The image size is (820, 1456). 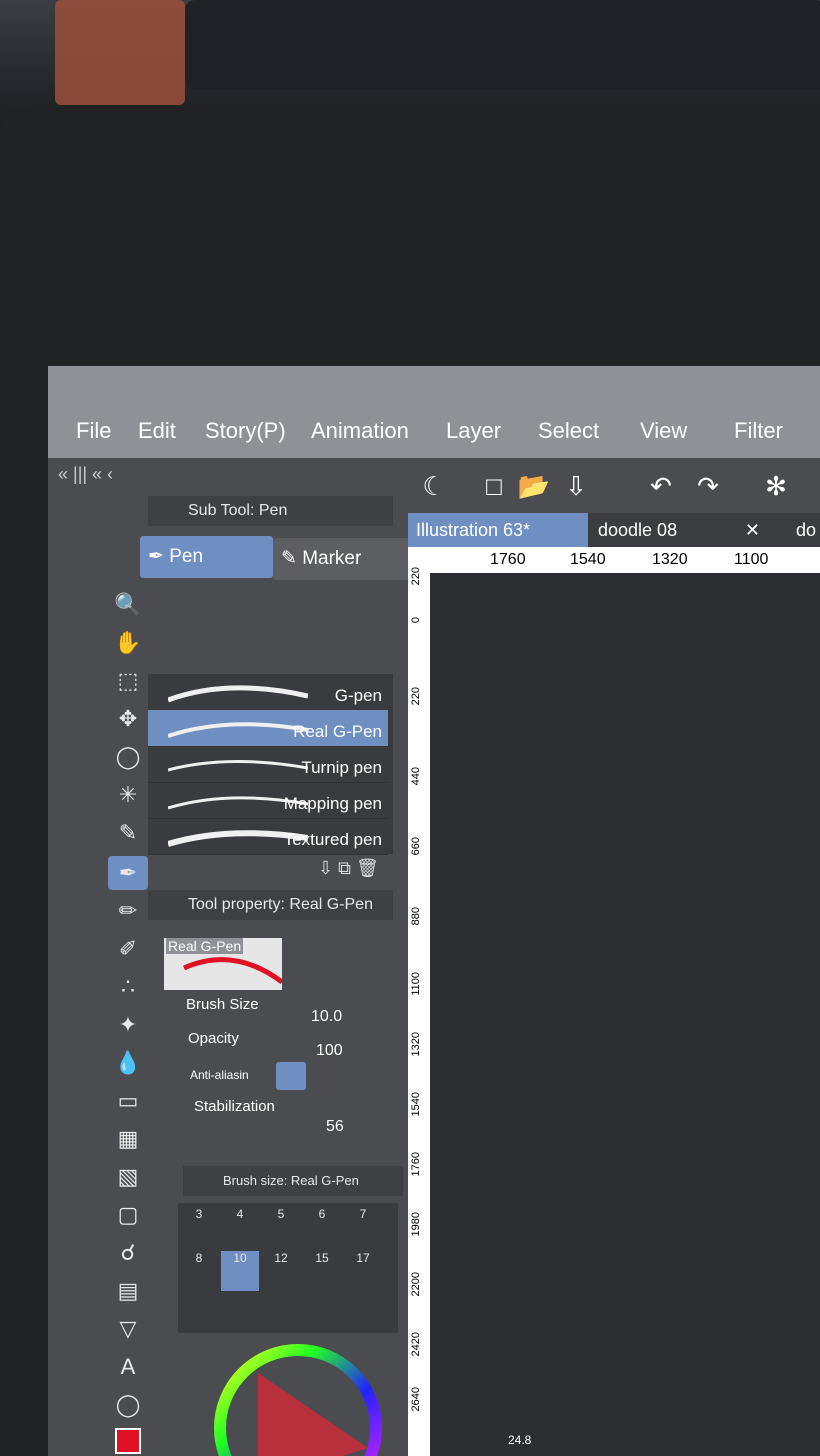 I want to click on ruler-label: 1980, so click(x=416, y=1224).